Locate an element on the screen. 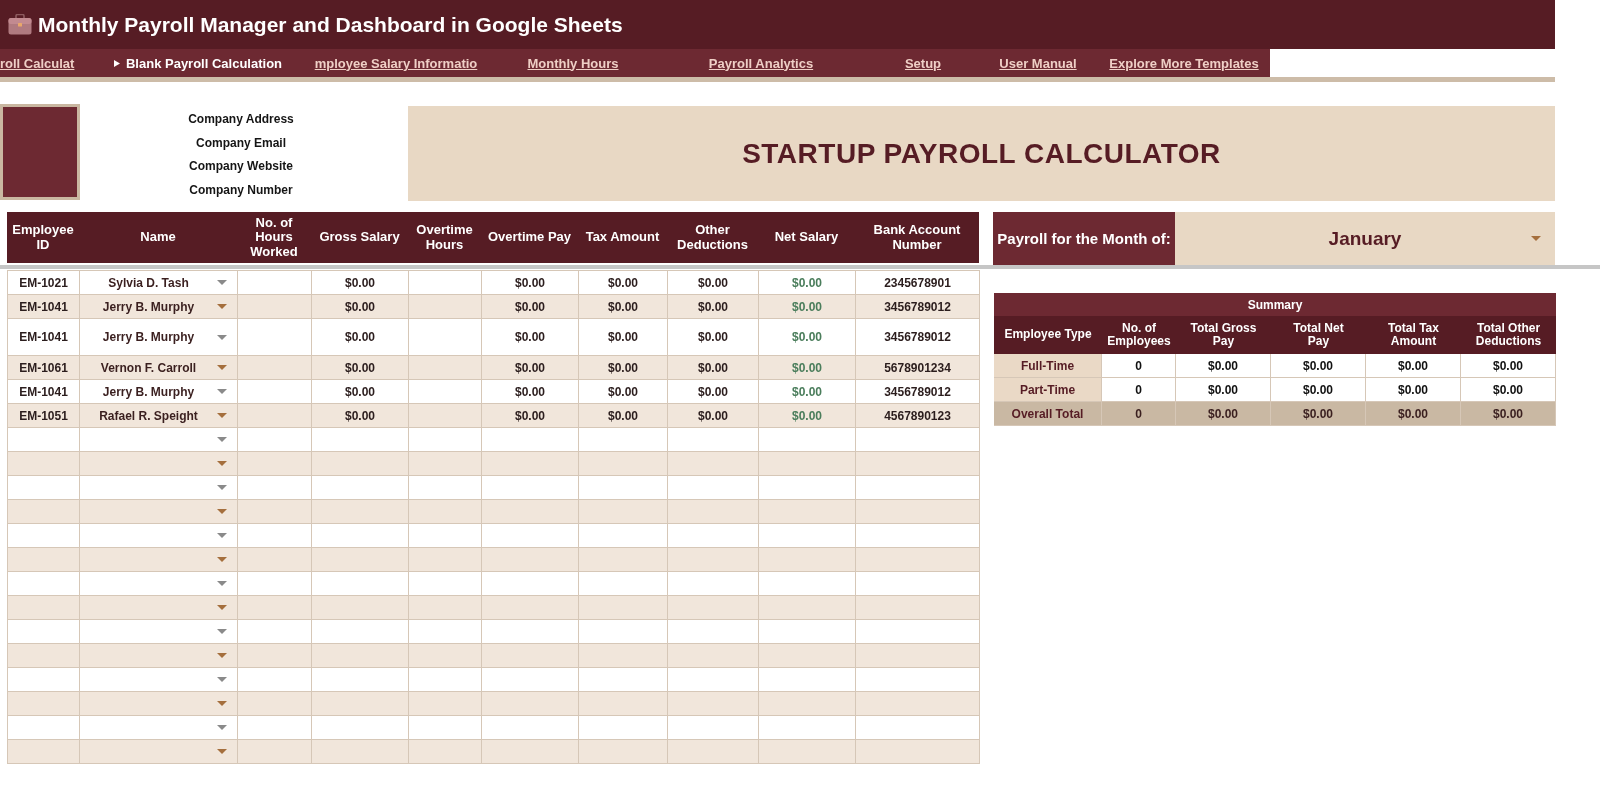 The image size is (1600, 794). nav-tab: Payroll Analytics is located at coordinates (761, 63).